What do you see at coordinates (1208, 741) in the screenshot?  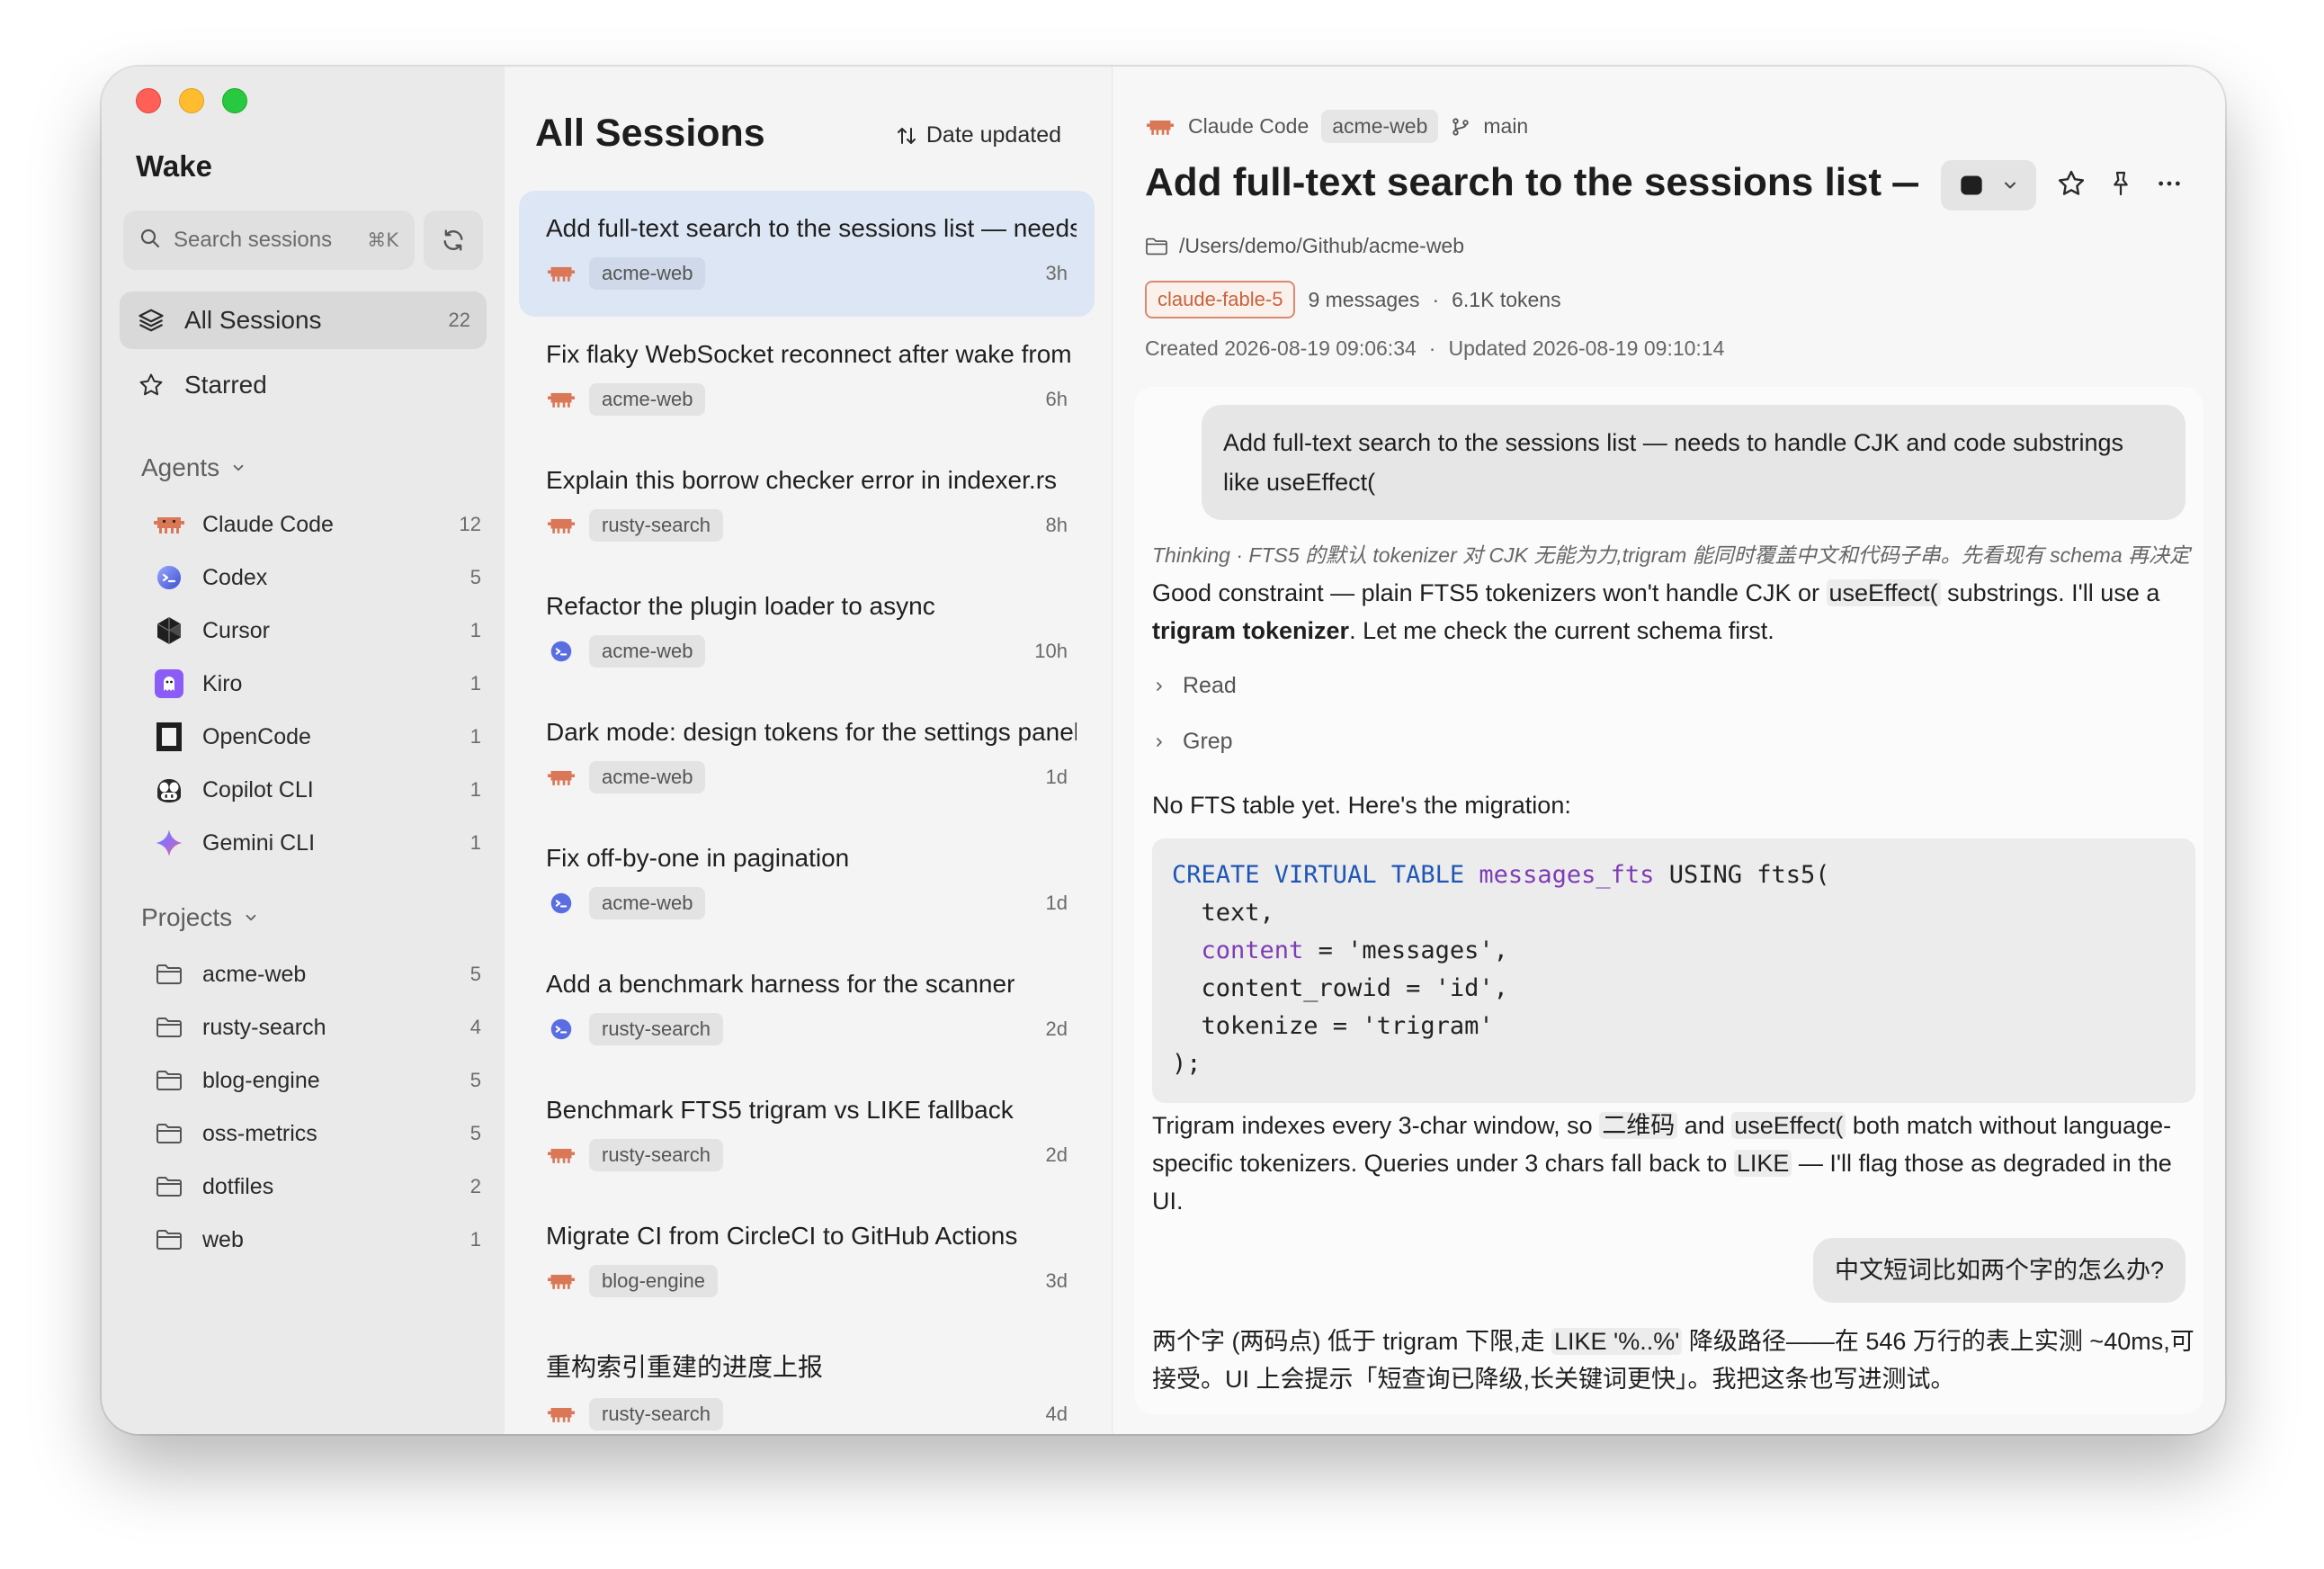 I see `tool-label: Grep` at bounding box center [1208, 741].